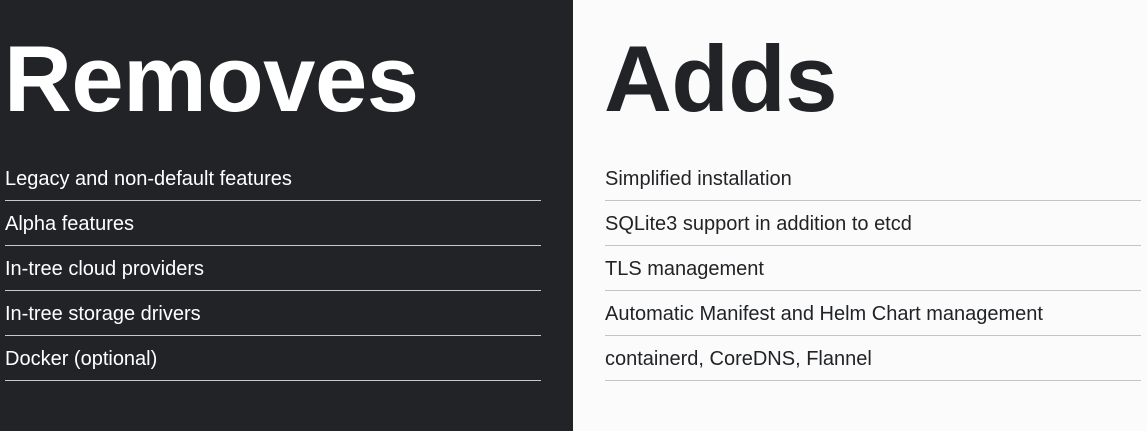  I want to click on list-item: Docker (optional), so click(273, 359).